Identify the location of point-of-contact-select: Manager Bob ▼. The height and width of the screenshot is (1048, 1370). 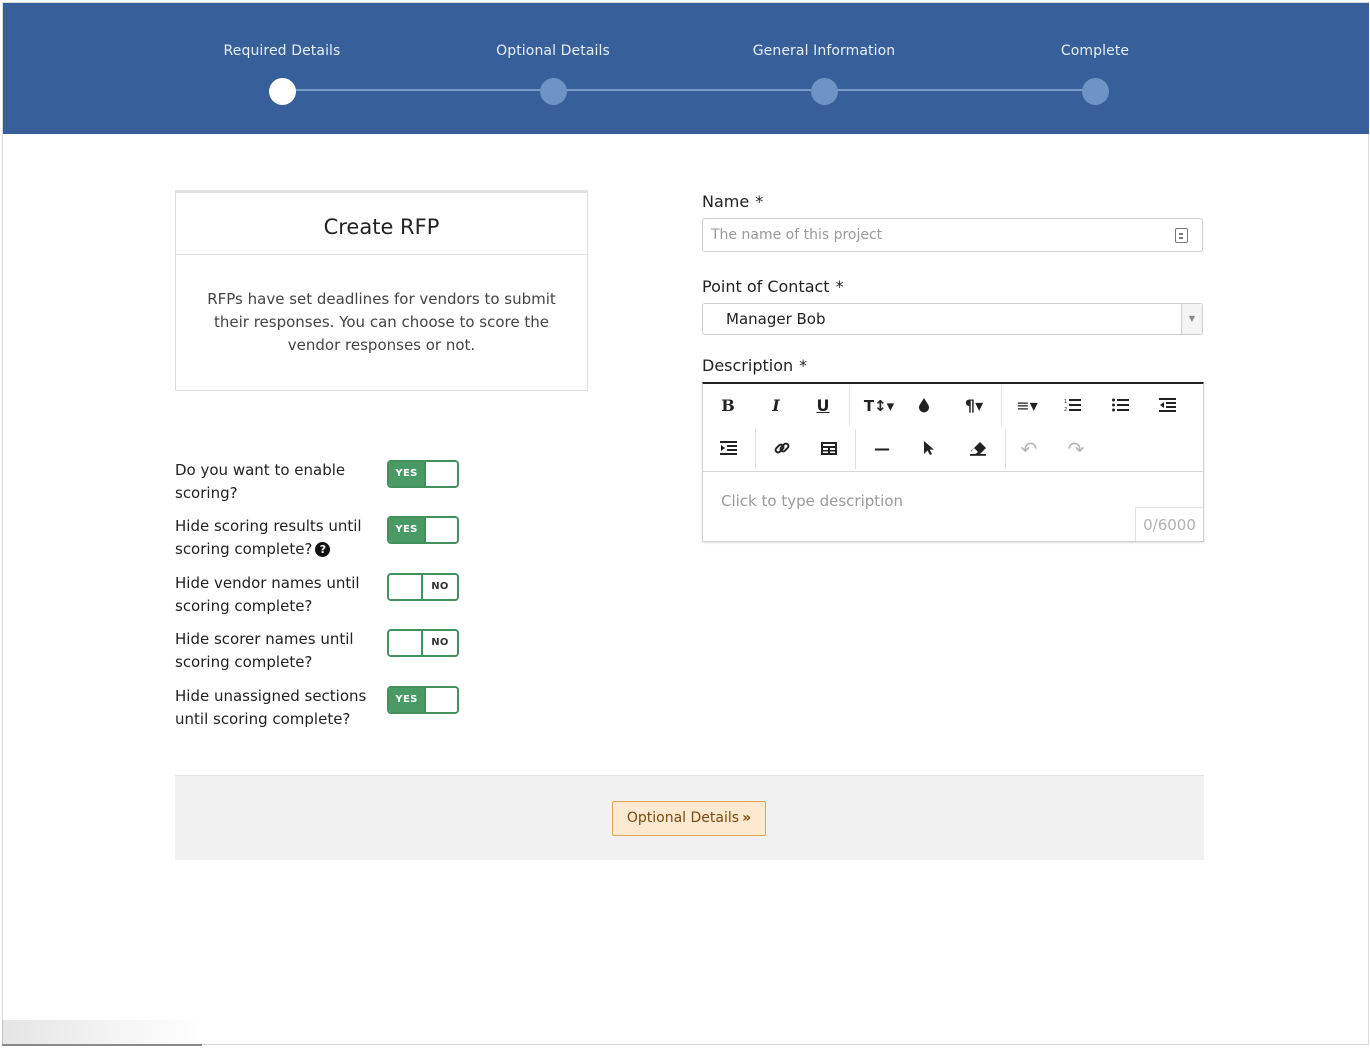
(952, 319).